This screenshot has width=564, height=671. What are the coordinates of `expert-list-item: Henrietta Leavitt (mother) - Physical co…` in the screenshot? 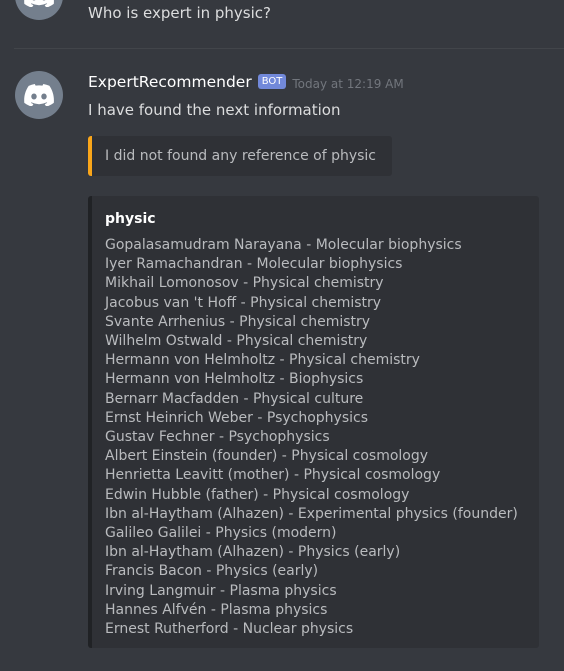 It's located at (273, 475).